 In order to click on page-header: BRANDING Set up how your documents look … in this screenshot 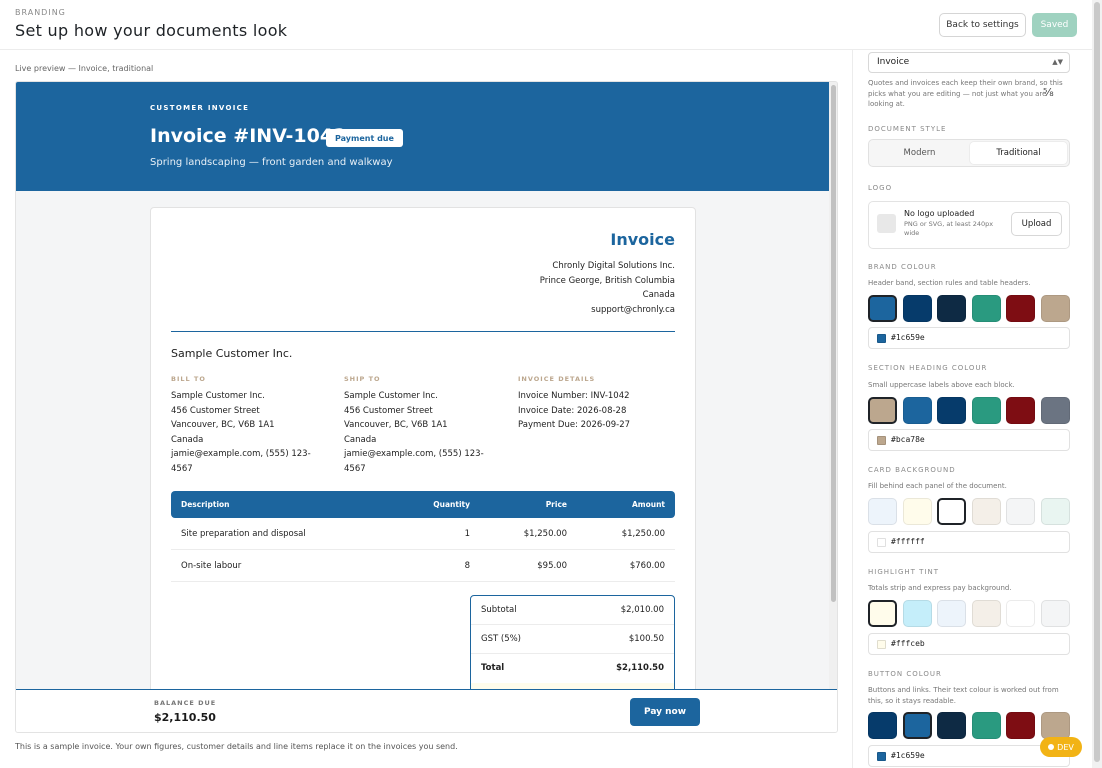, I will do `click(551, 25)`.